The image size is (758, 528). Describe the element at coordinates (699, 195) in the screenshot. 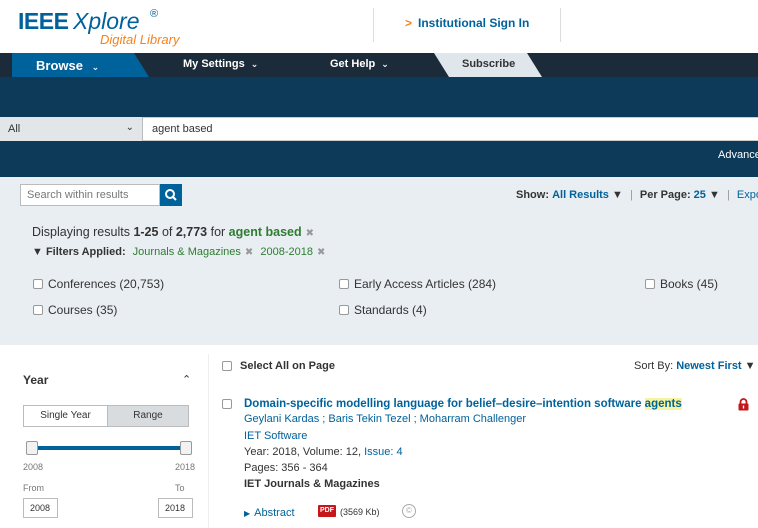

I see `per-page-value: 25` at that location.